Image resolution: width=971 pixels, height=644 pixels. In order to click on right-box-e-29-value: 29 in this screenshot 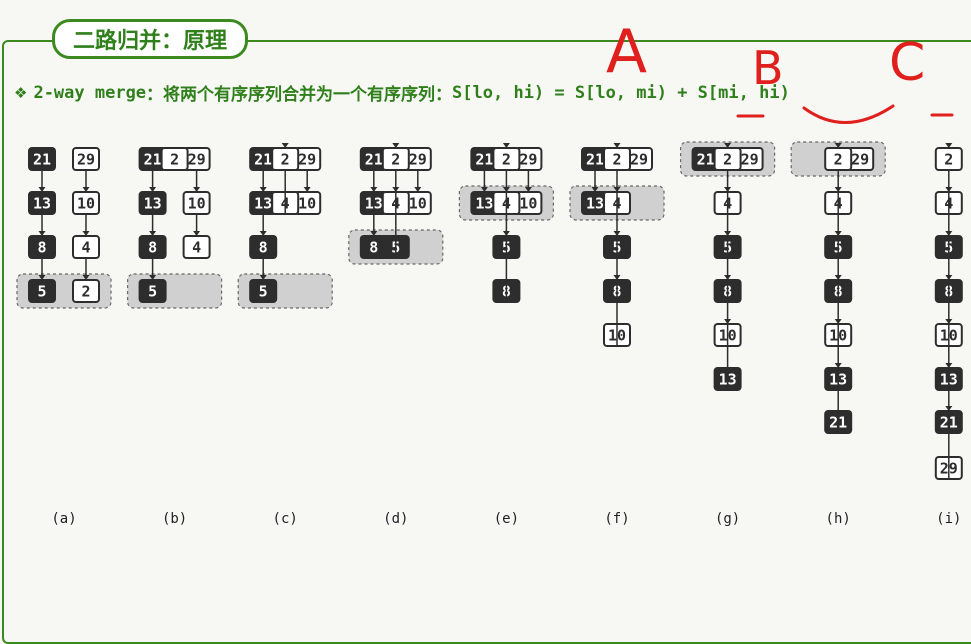, I will do `click(528, 160)`.